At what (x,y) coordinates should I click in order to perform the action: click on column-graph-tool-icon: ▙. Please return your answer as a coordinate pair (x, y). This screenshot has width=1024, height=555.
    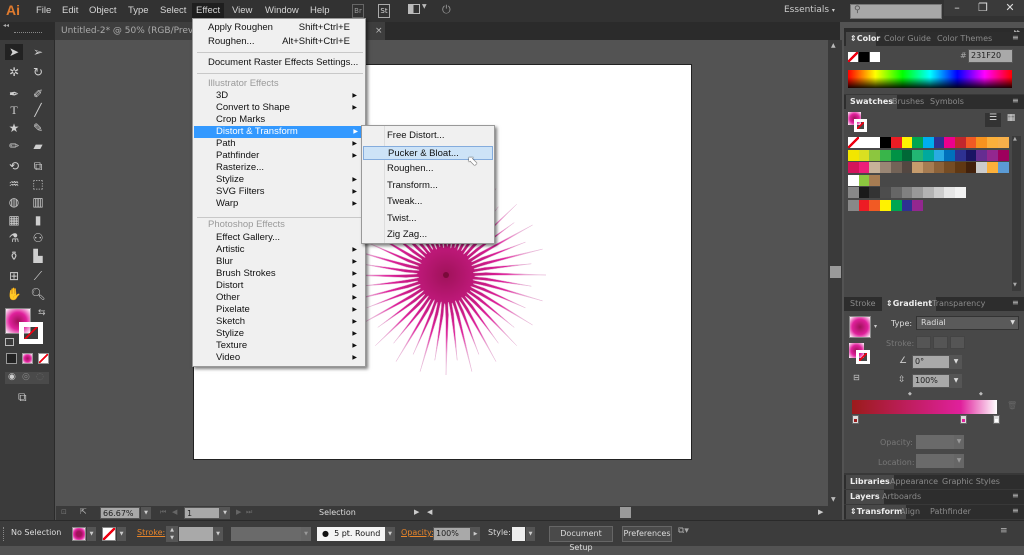
    Looking at the image, I should click on (38, 256).